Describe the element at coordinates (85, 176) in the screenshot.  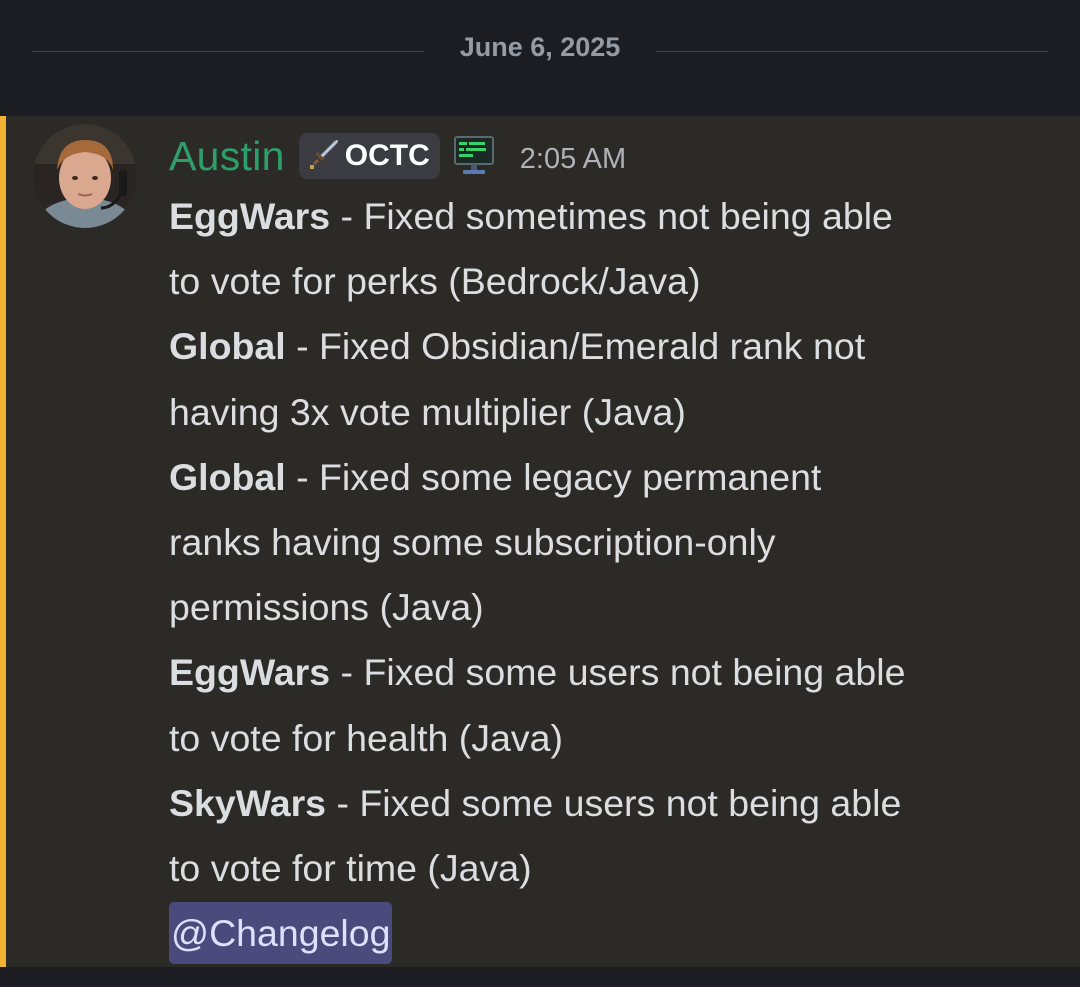
I see `avatar` at that location.